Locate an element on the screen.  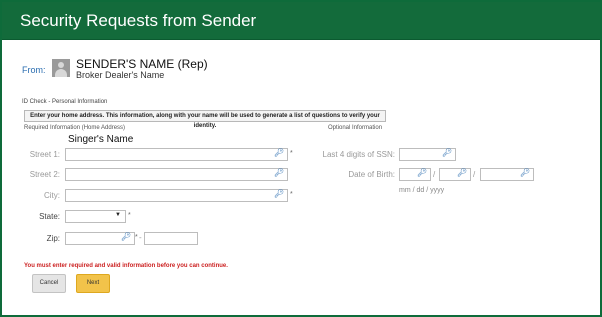
avatar-body is located at coordinates (61, 73).